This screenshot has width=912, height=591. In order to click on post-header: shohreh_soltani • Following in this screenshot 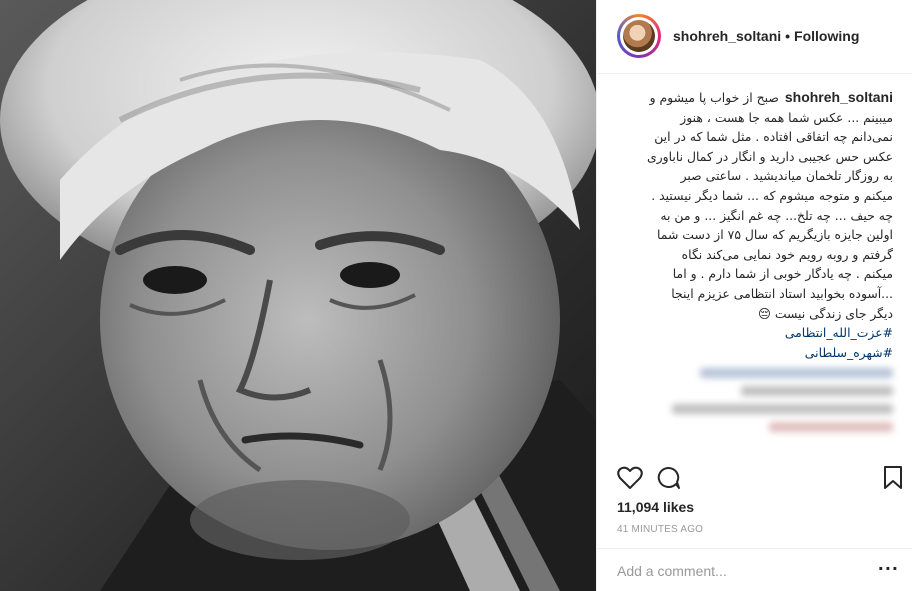, I will do `click(754, 37)`.